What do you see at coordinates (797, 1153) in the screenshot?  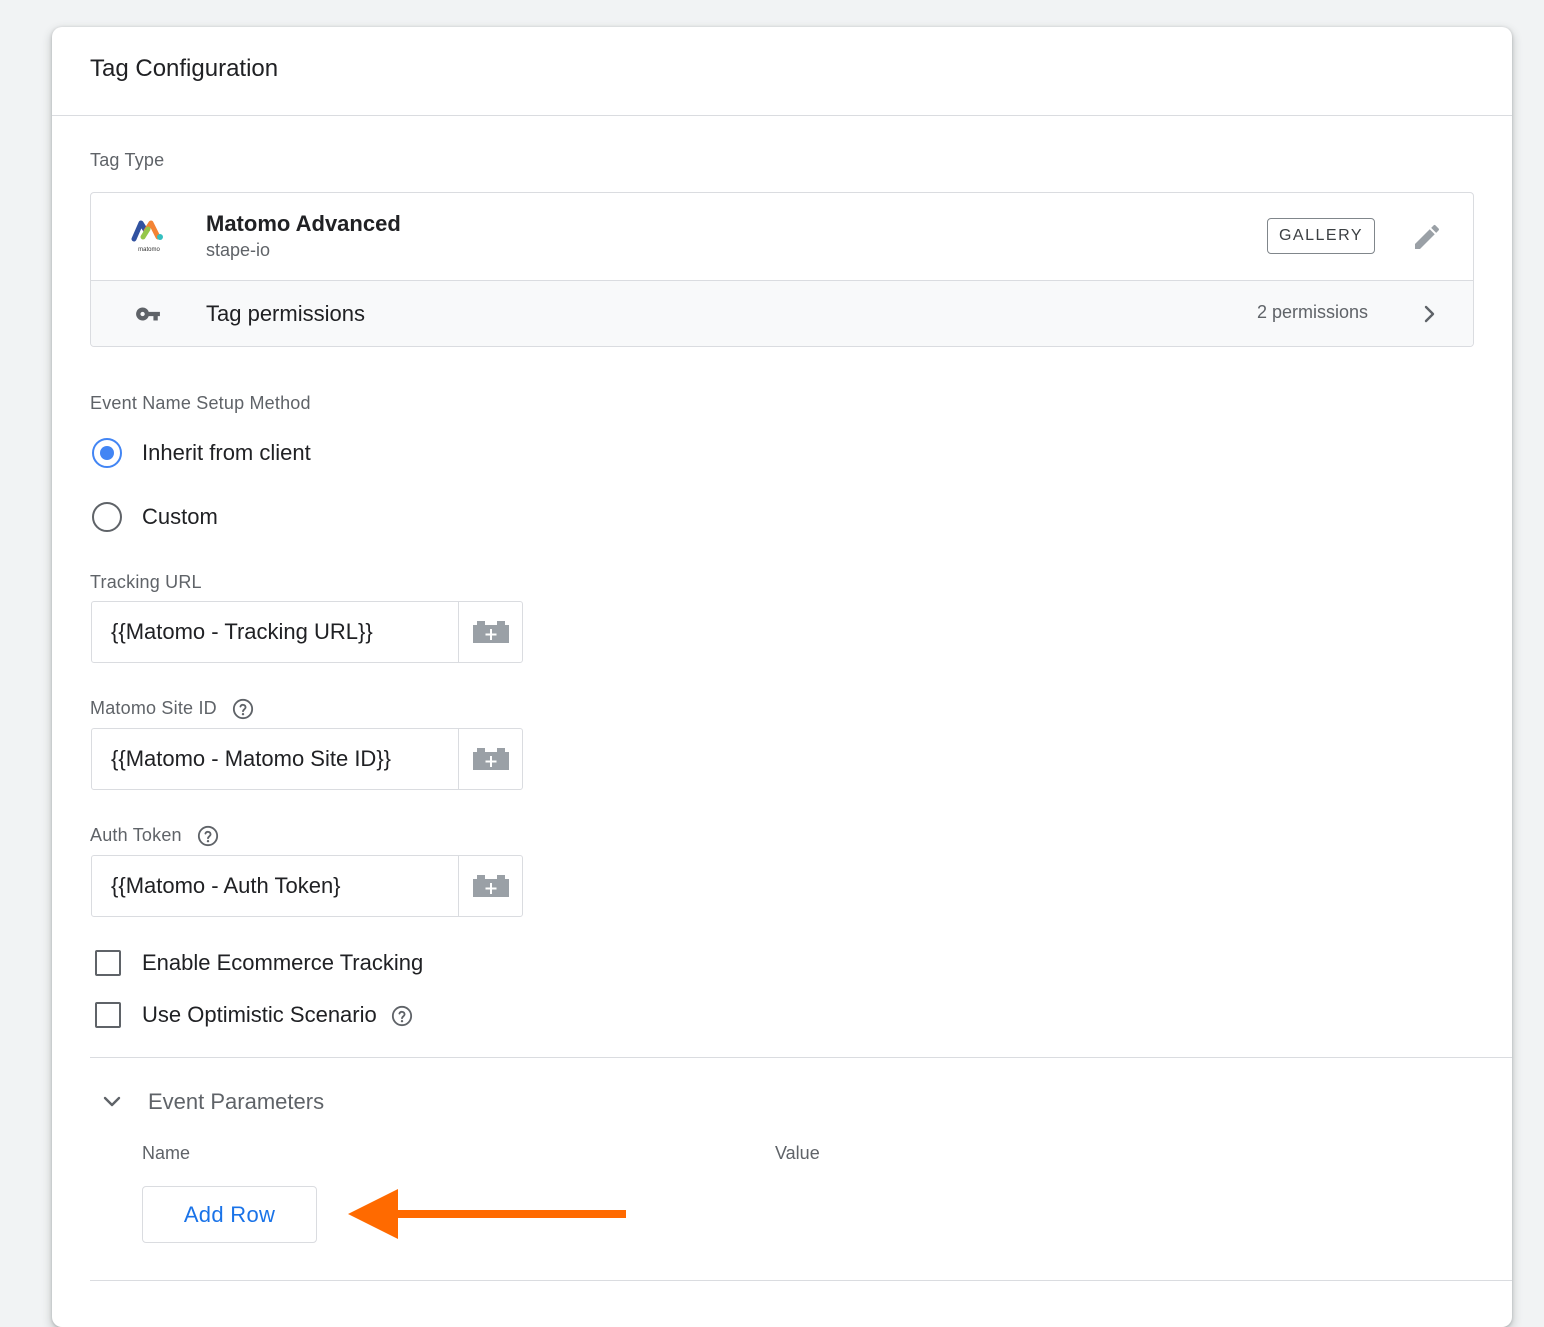 I see `column-header-value: Value` at bounding box center [797, 1153].